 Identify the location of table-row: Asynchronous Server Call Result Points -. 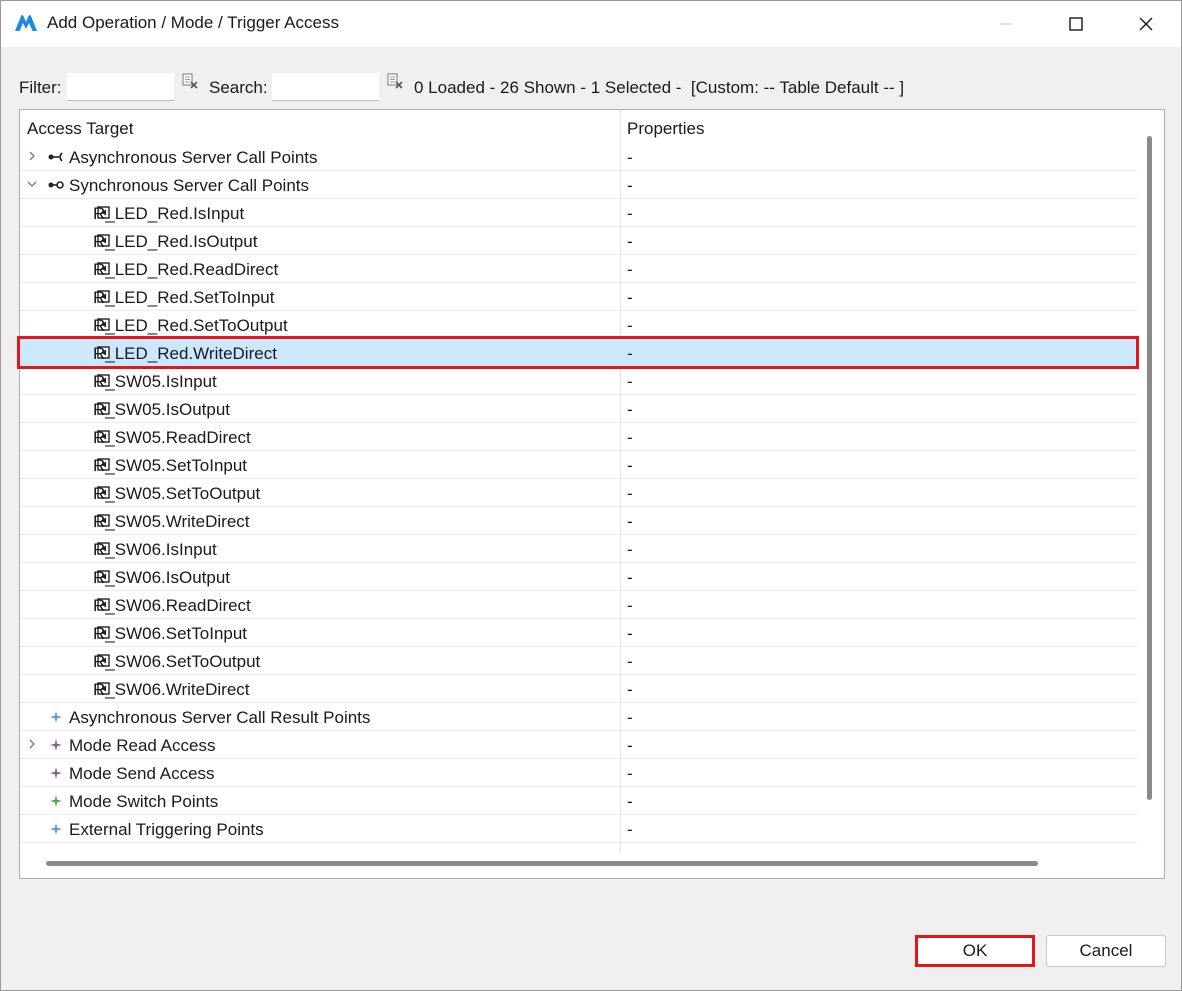
(579, 717).